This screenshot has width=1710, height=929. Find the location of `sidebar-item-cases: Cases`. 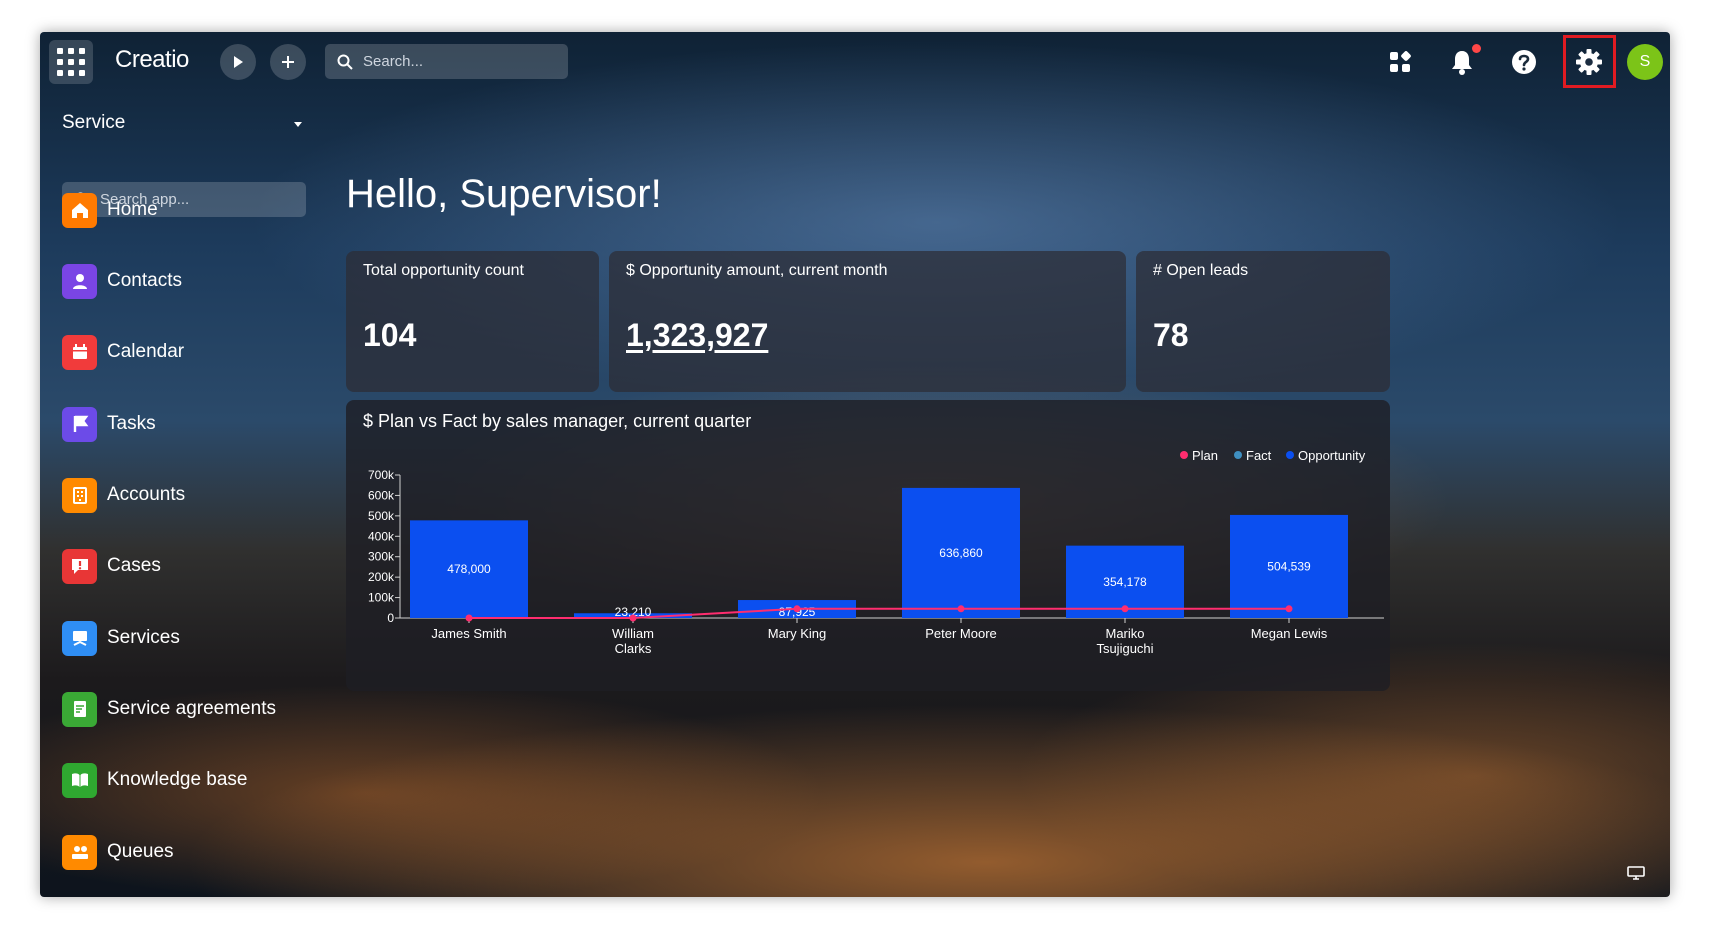

sidebar-item-cases: Cases is located at coordinates (111, 566).